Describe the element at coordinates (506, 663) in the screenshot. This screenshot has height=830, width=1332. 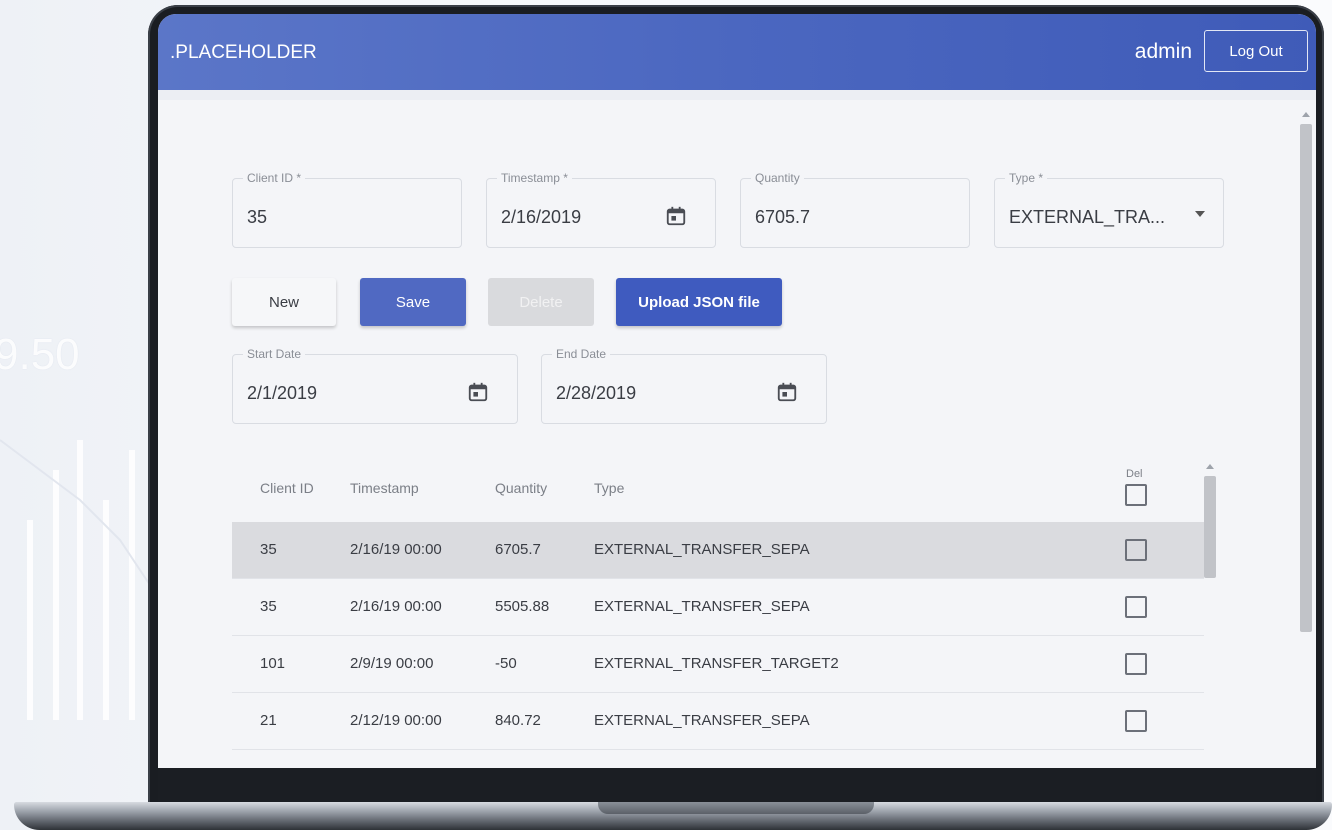
I see `cell-quantity: -50` at that location.